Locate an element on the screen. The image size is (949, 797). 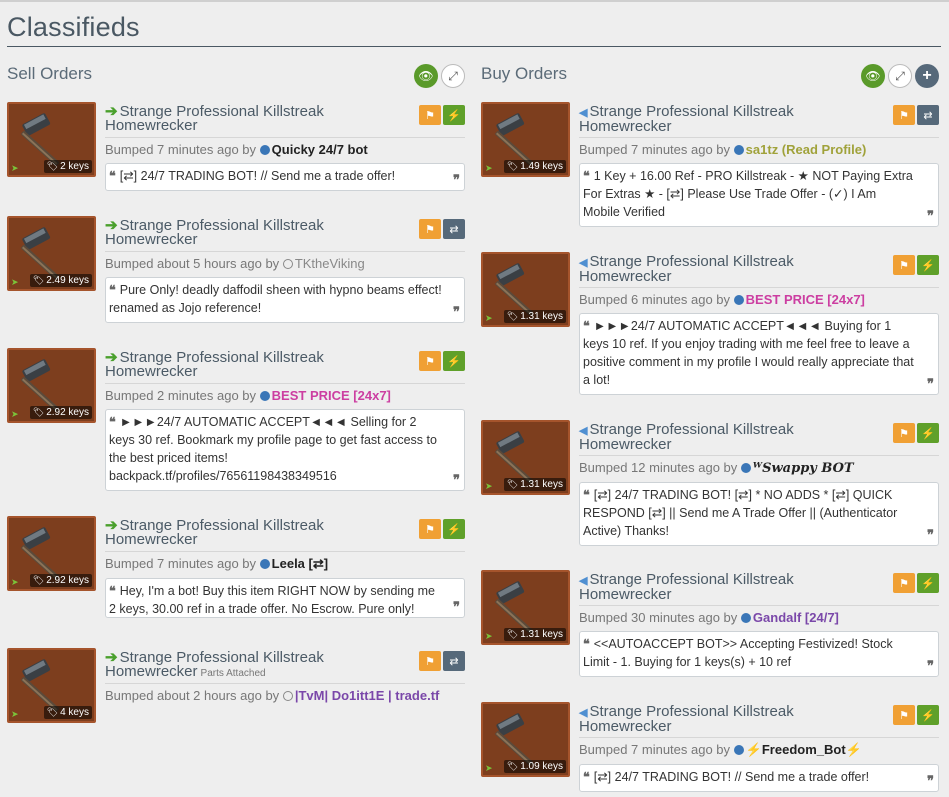
bumped-line: Bumped 7 minutes ago by Leela [⇄] is located at coordinates (285, 564).